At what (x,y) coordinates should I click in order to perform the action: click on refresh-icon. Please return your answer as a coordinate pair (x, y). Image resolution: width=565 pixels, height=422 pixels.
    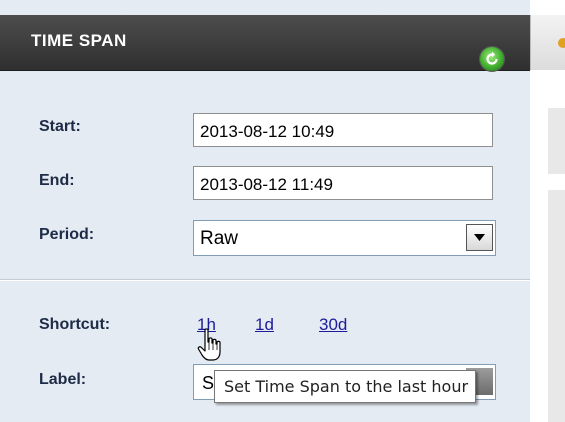
    Looking at the image, I should click on (492, 59).